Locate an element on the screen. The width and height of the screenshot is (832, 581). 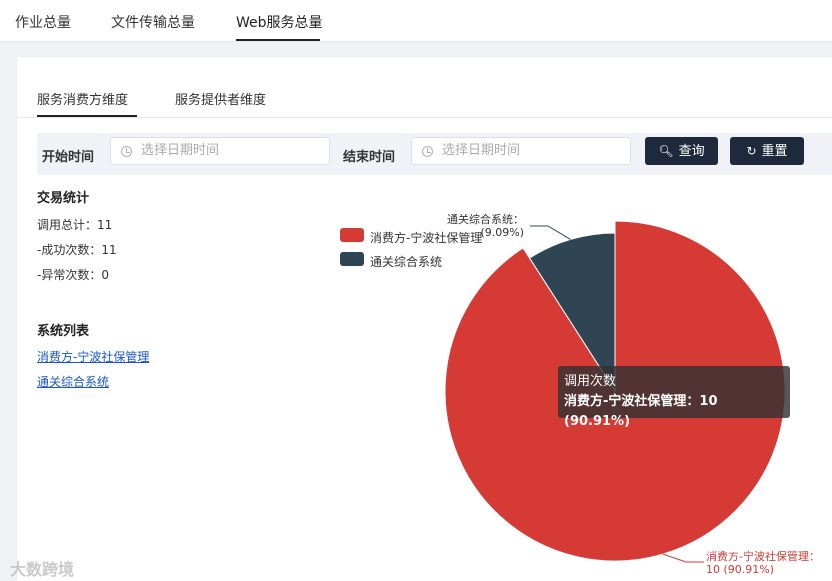
label-line-customs is located at coordinates (550, 232).